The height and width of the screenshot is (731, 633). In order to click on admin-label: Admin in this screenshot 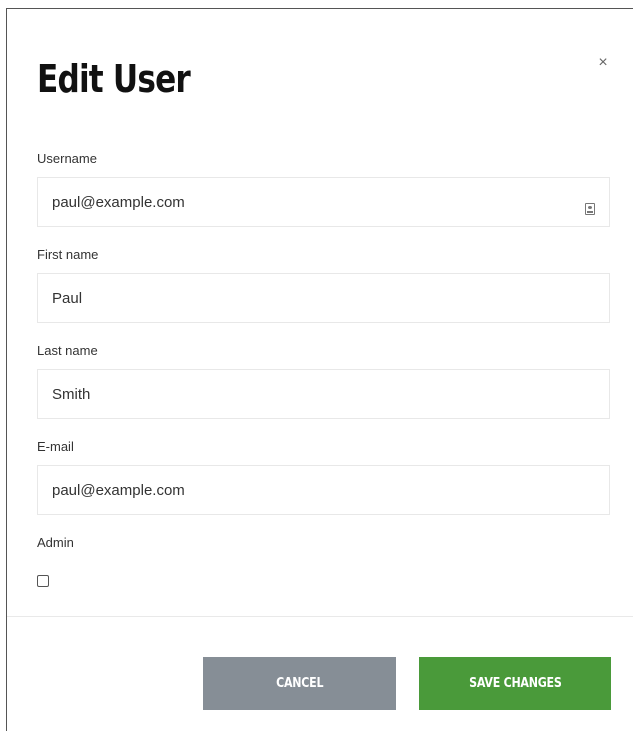, I will do `click(55, 542)`.